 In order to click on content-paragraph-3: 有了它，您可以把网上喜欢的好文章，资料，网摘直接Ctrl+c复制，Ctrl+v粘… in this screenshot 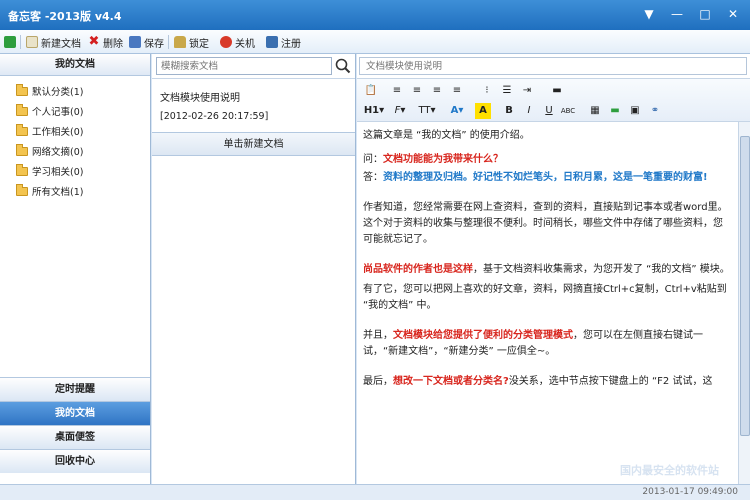, I will do `click(545, 297)`.